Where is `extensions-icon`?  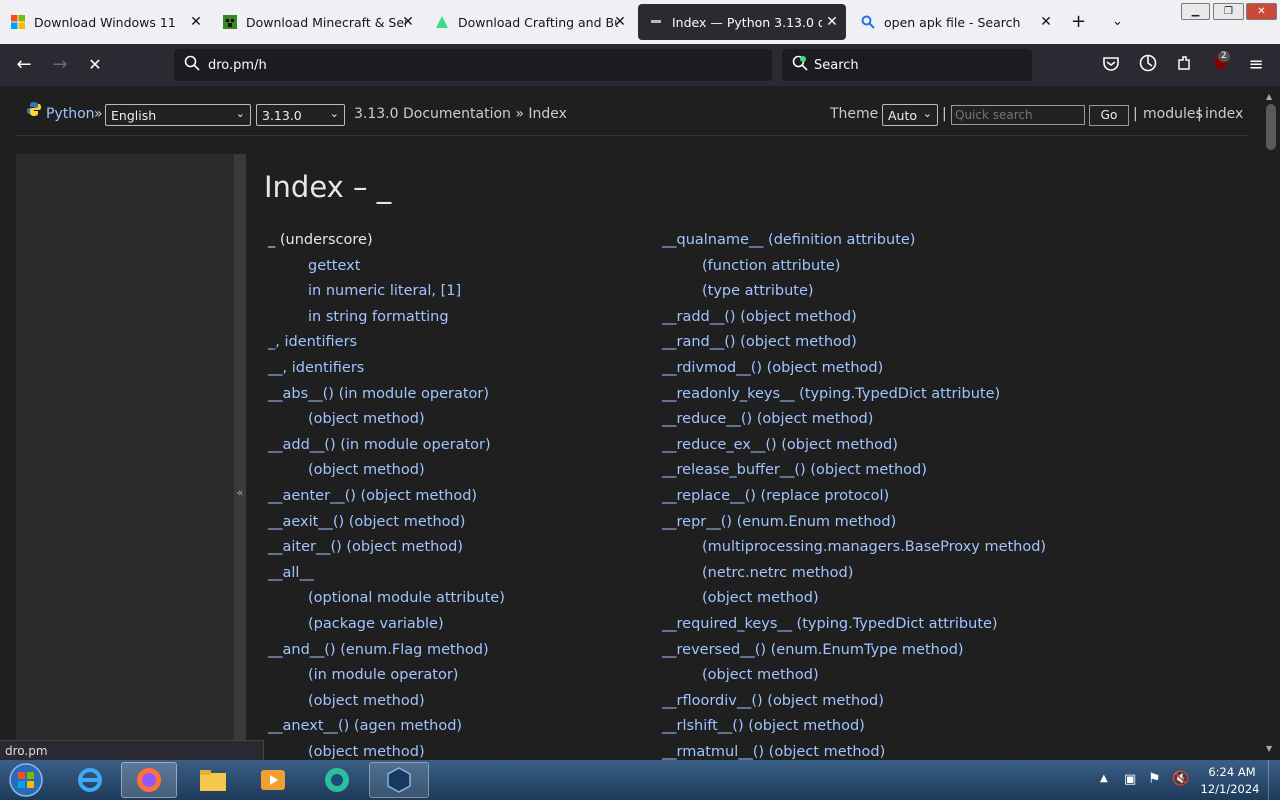 extensions-icon is located at coordinates (1184, 65).